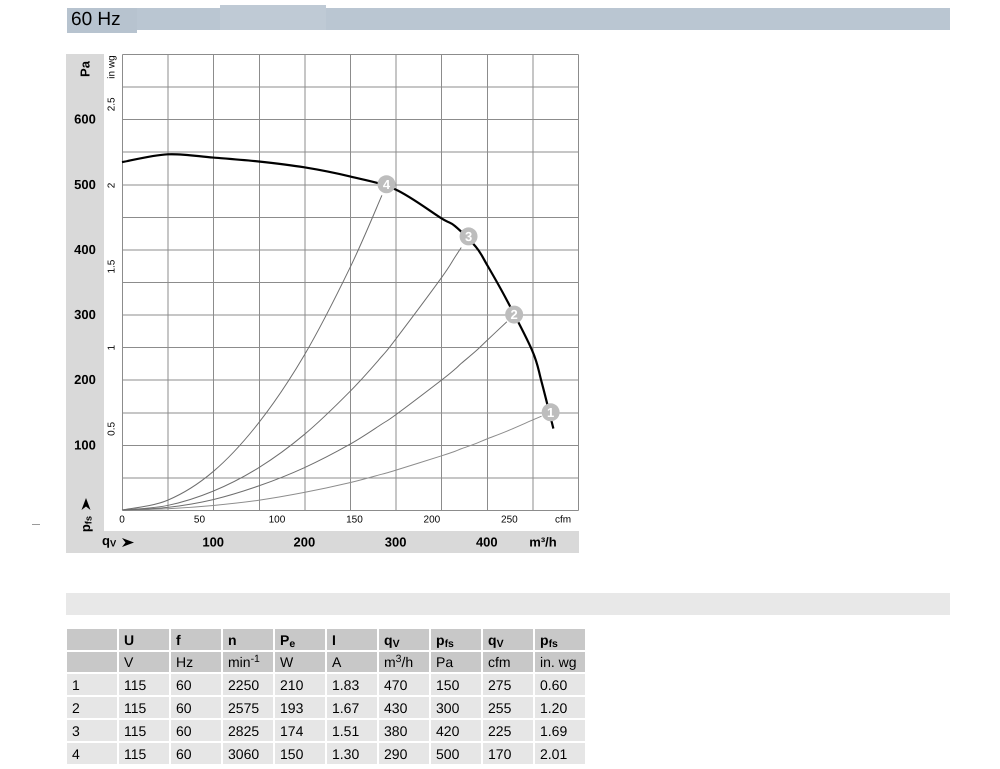  What do you see at coordinates (92, 753) in the screenshot?
I see `table-cell: 4` at bounding box center [92, 753].